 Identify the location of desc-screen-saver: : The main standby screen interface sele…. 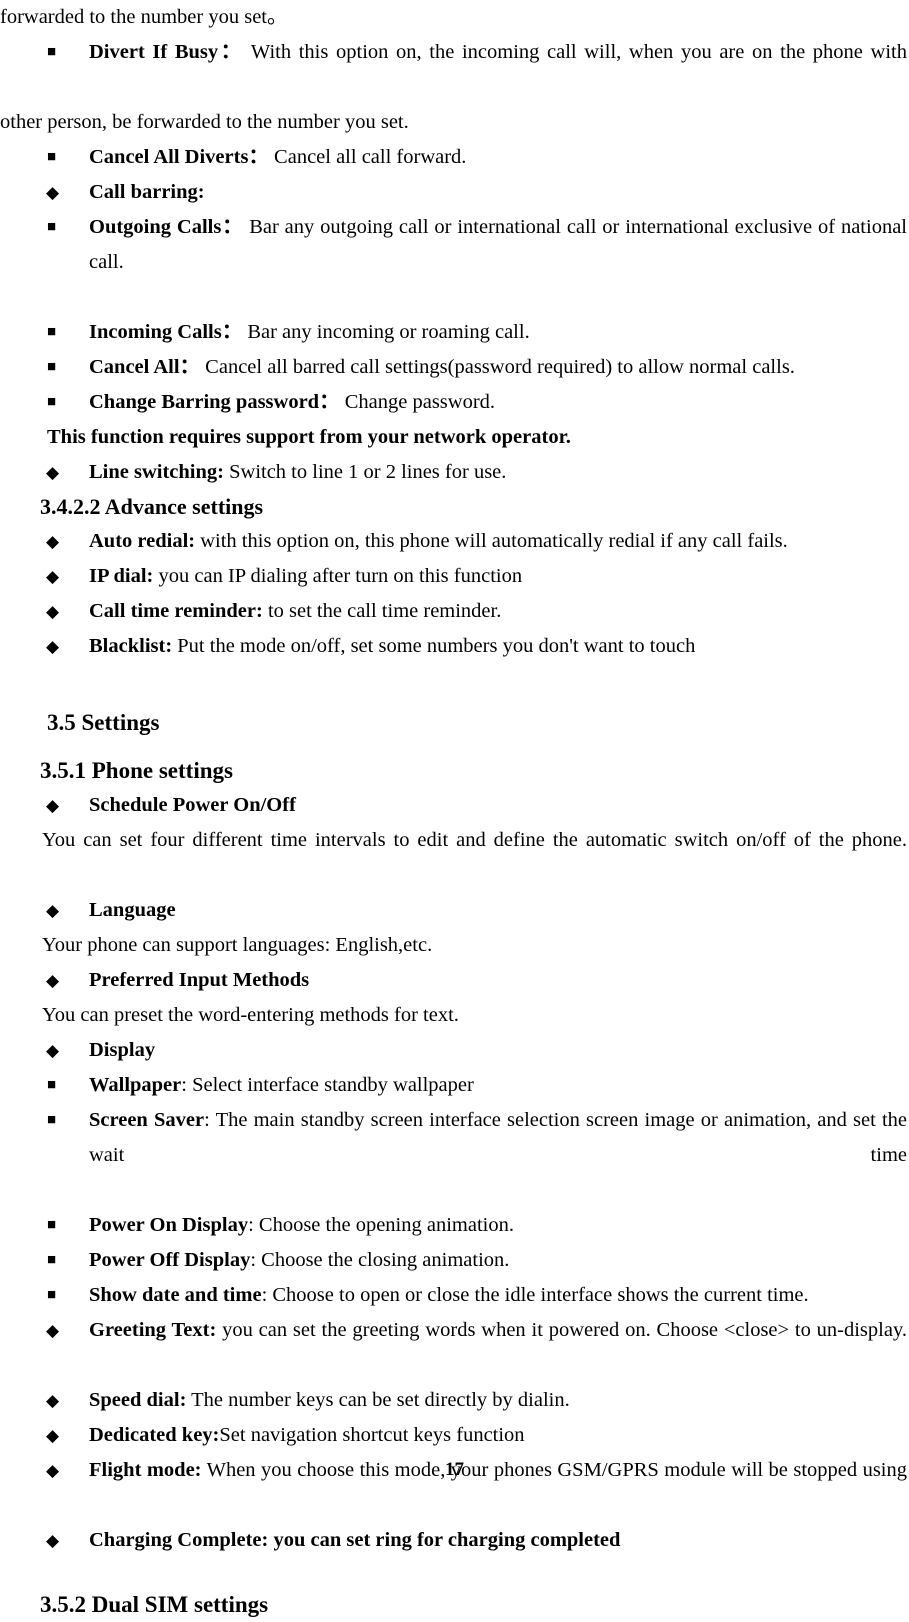
(498, 1137).